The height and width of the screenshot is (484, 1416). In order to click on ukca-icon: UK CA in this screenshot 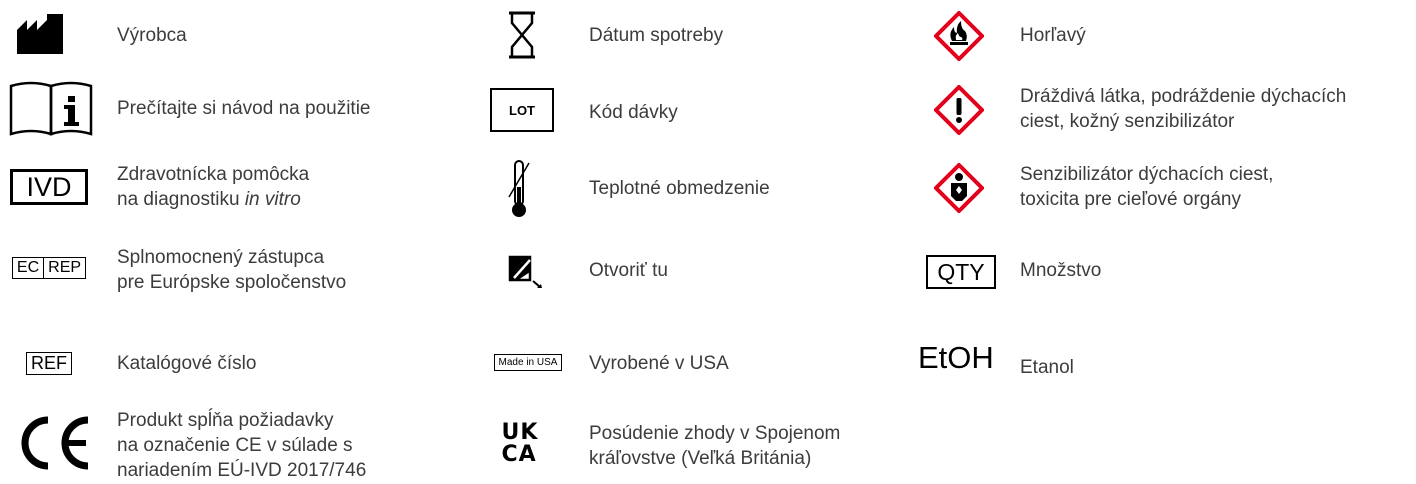, I will do `click(520, 443)`.